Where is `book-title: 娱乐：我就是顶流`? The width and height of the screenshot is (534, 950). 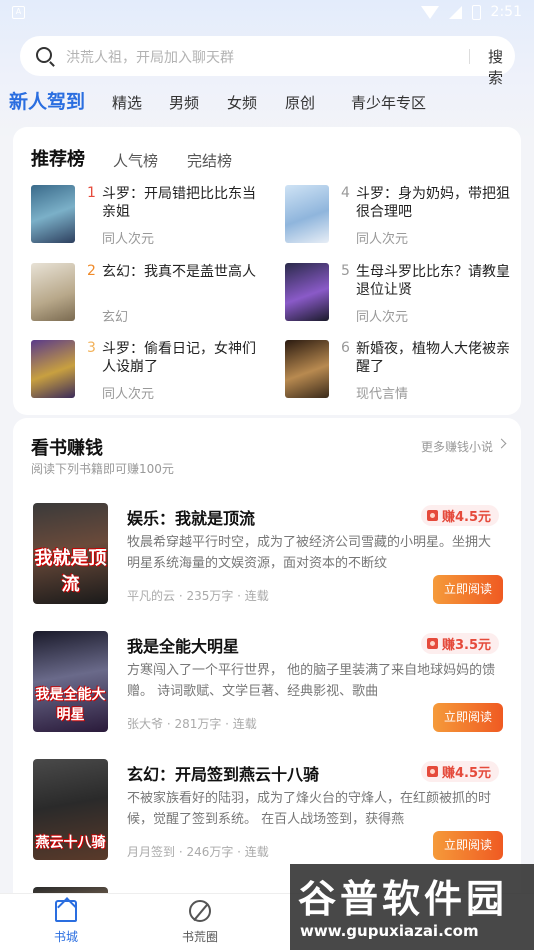
book-title: 娱乐：我就是顶流 is located at coordinates (191, 518).